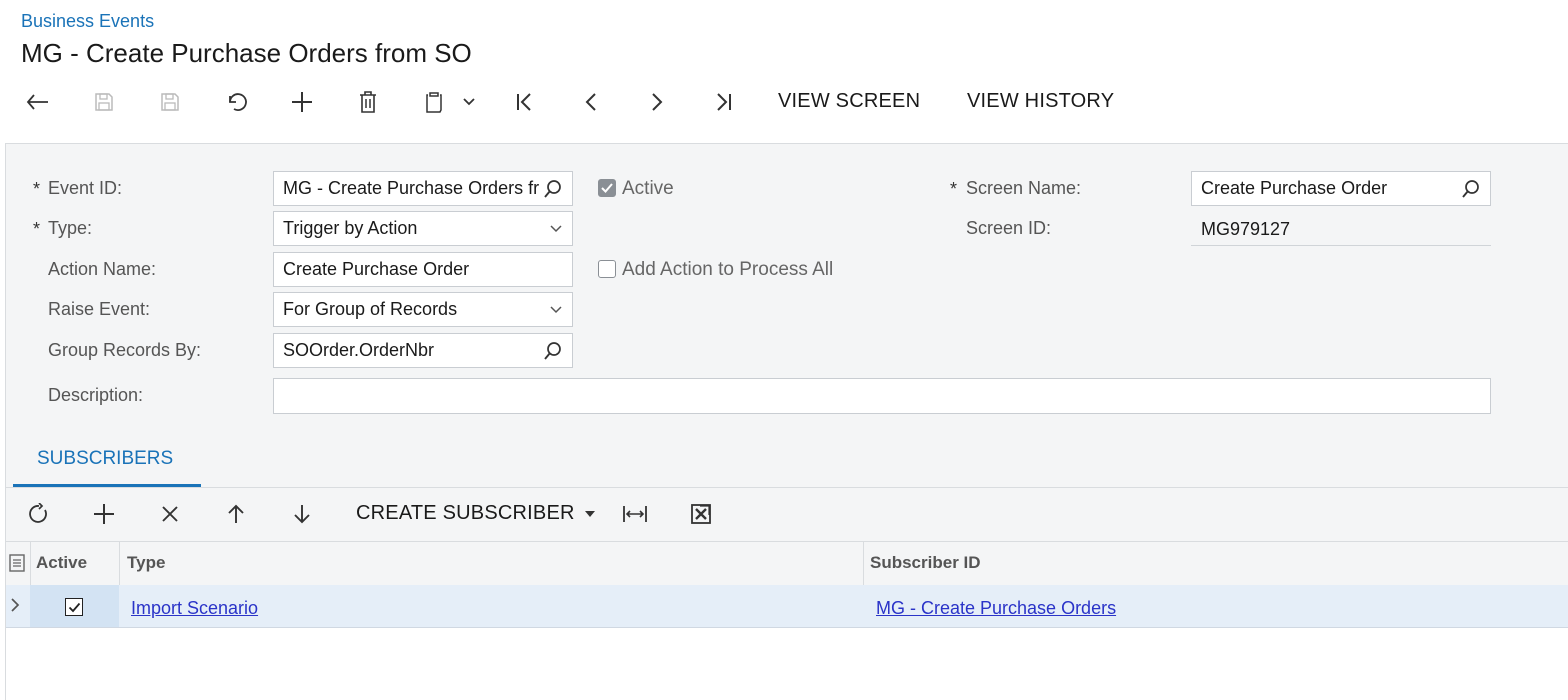  What do you see at coordinates (701, 514) in the screenshot?
I see `export-excel-icon` at bounding box center [701, 514].